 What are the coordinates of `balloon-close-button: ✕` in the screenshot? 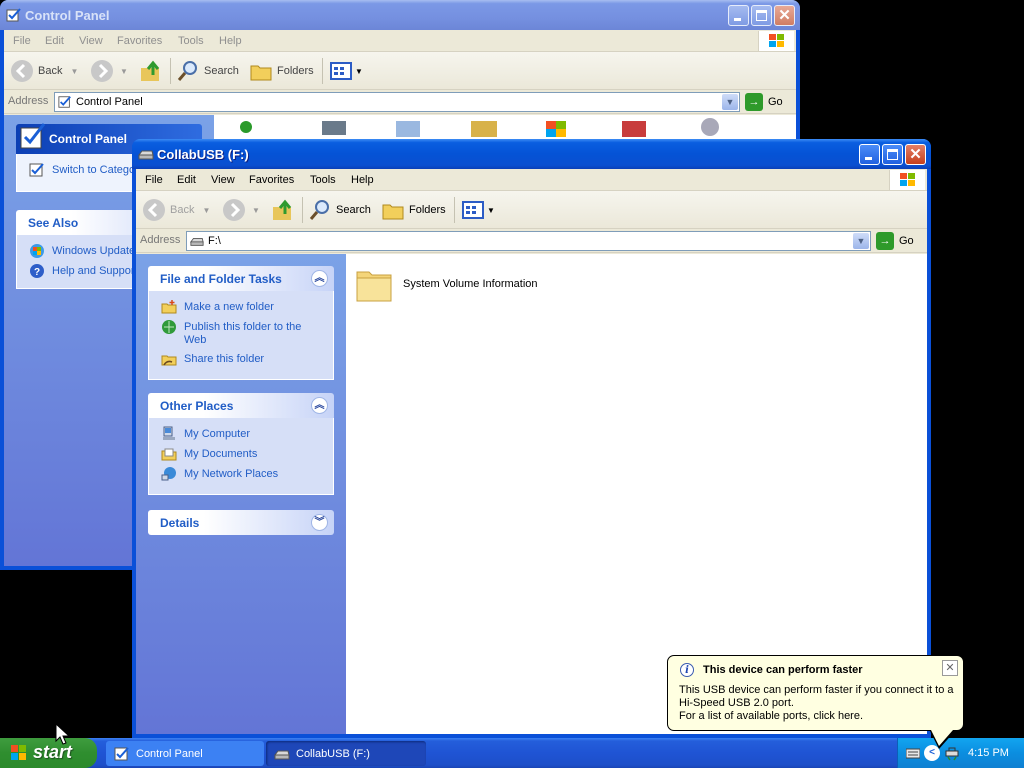 It's located at (950, 668).